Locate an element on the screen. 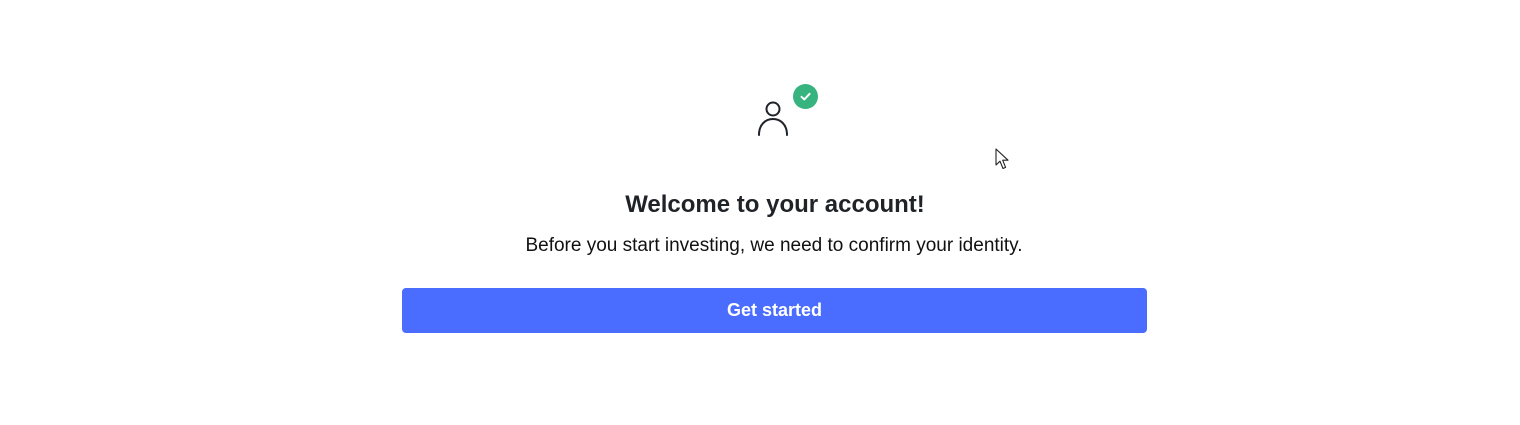 The image size is (1520, 425). page-title: Welcome to your account! is located at coordinates (775, 204).